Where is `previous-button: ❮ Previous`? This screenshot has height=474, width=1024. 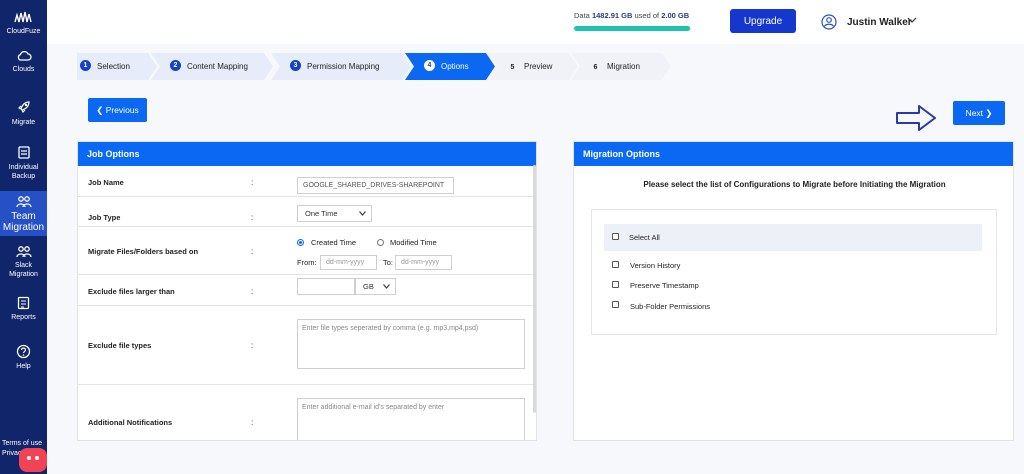
previous-button: ❮ Previous is located at coordinates (117, 110).